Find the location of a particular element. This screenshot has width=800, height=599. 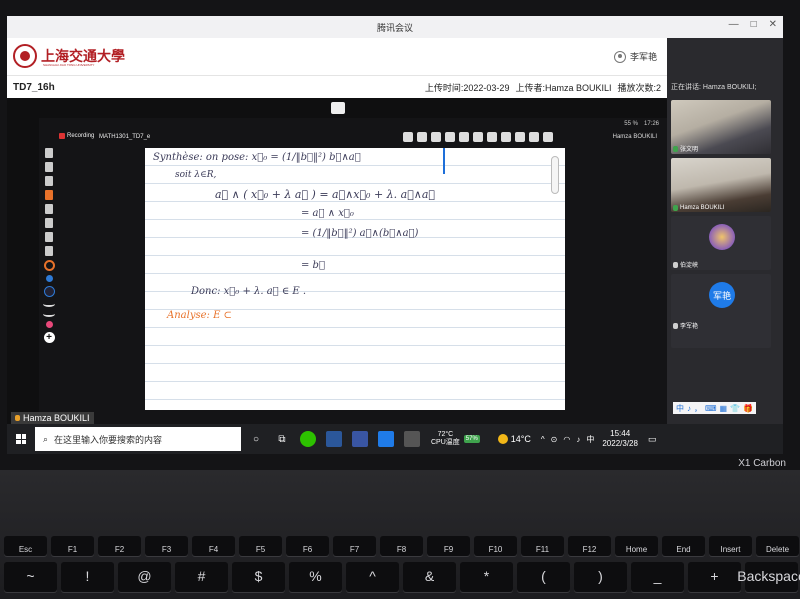

play-count: 播放次数:2 is located at coordinates (639, 87).